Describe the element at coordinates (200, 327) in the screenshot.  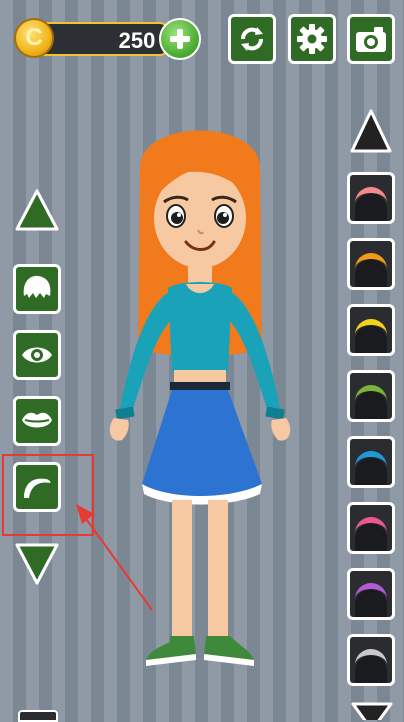
I see `character-shirt` at that location.